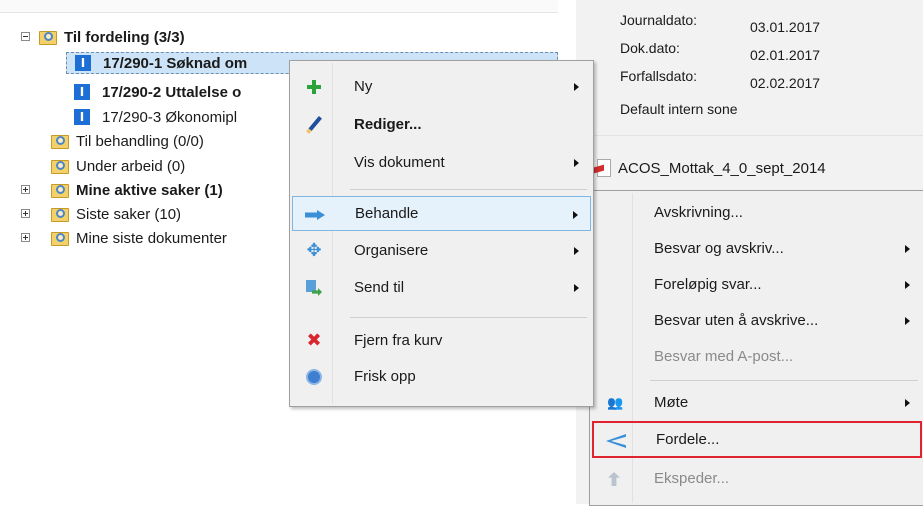  I want to click on arrow-right-icon, so click(315, 215).